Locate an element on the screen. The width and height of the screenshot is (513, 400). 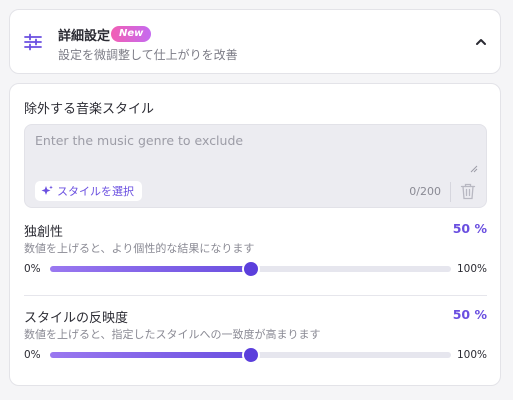
resize-handle-icon is located at coordinates (474, 169).